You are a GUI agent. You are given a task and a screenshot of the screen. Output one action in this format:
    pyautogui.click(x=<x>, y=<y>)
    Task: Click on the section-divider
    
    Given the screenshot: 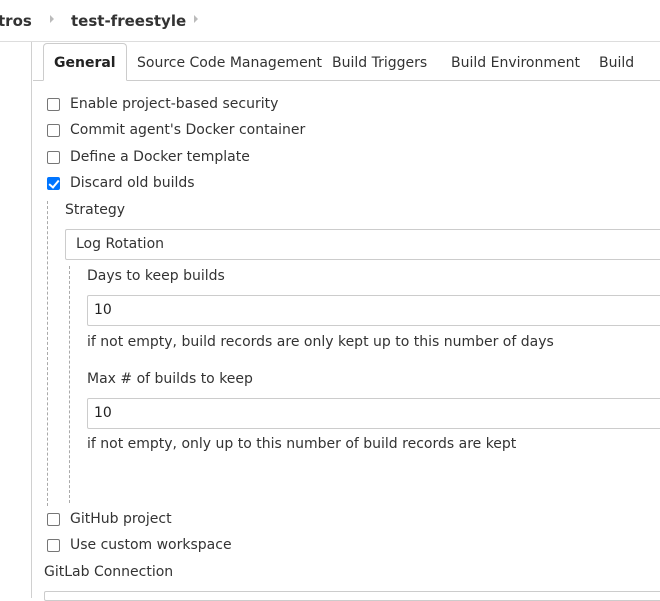 What is the action you would take?
    pyautogui.click(x=47, y=353)
    